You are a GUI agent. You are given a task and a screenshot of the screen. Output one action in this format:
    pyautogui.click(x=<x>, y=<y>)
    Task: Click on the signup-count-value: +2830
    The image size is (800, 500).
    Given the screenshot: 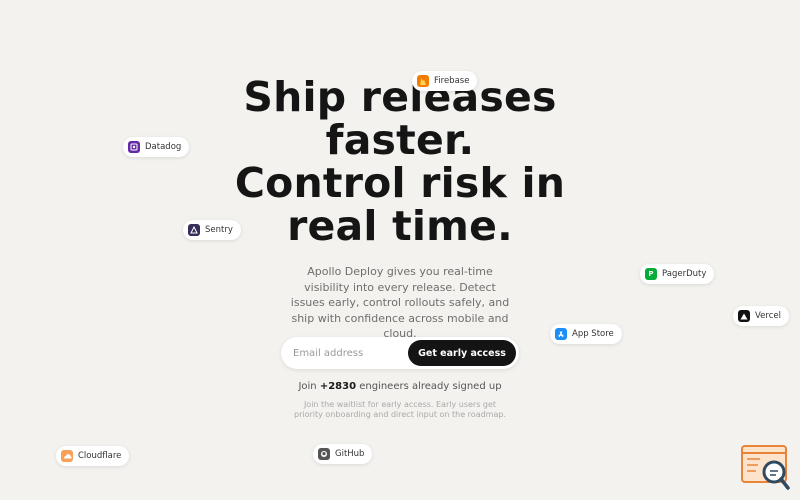 What is the action you would take?
    pyautogui.click(x=338, y=386)
    